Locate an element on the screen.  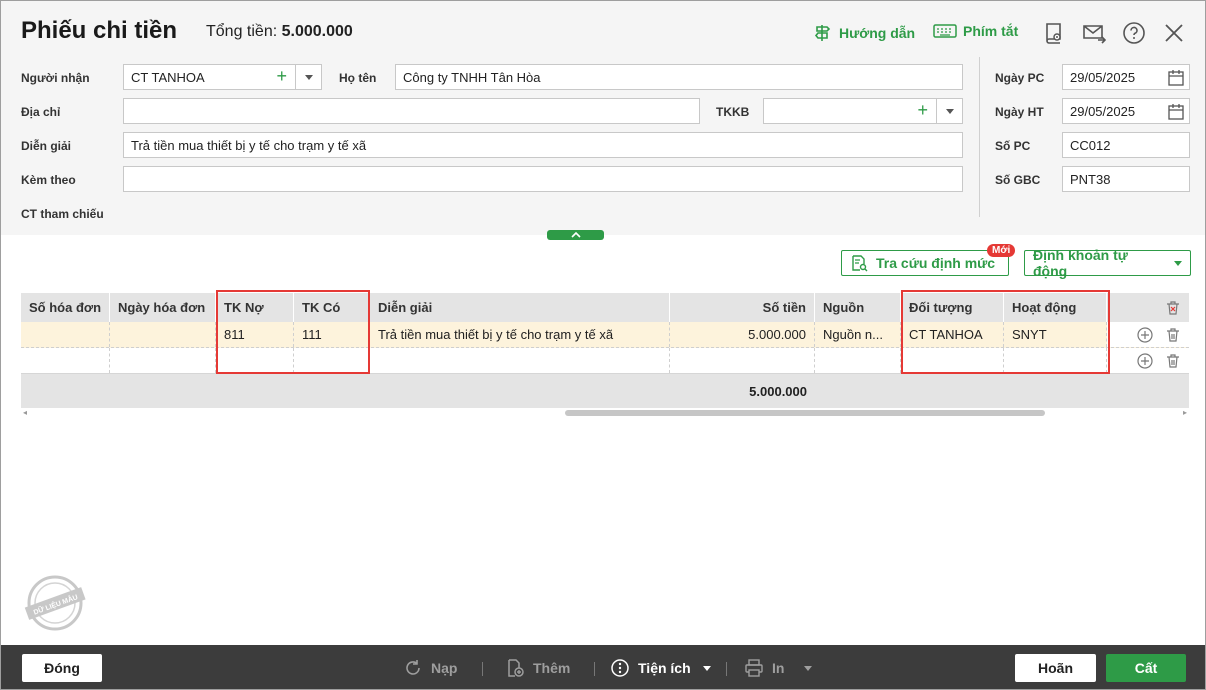
delete-all-icon is located at coordinates (1173, 307).